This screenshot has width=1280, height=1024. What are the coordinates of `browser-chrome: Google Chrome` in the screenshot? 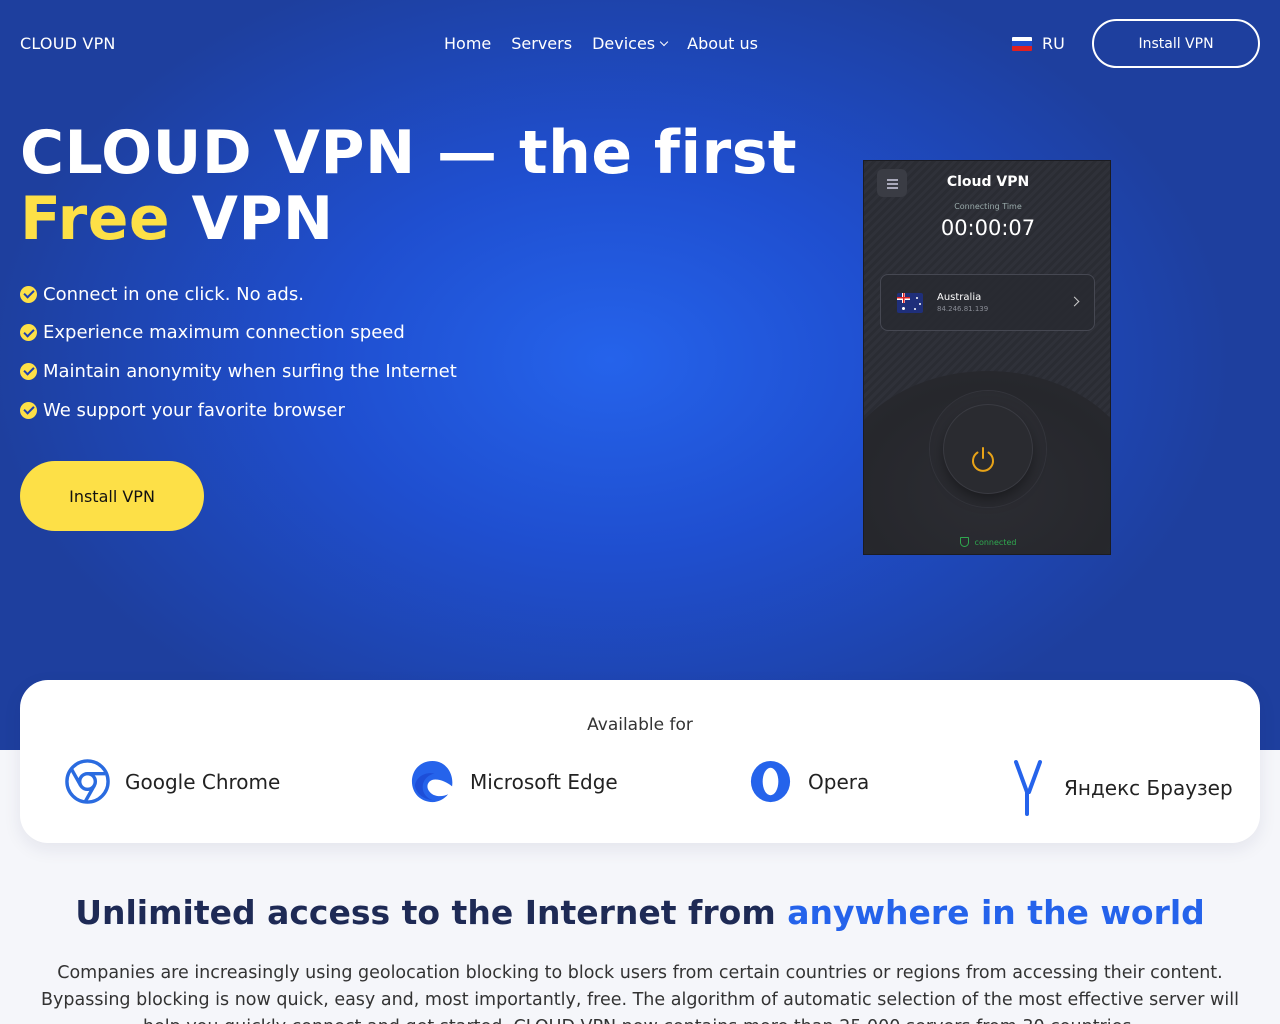 It's located at (172, 781).